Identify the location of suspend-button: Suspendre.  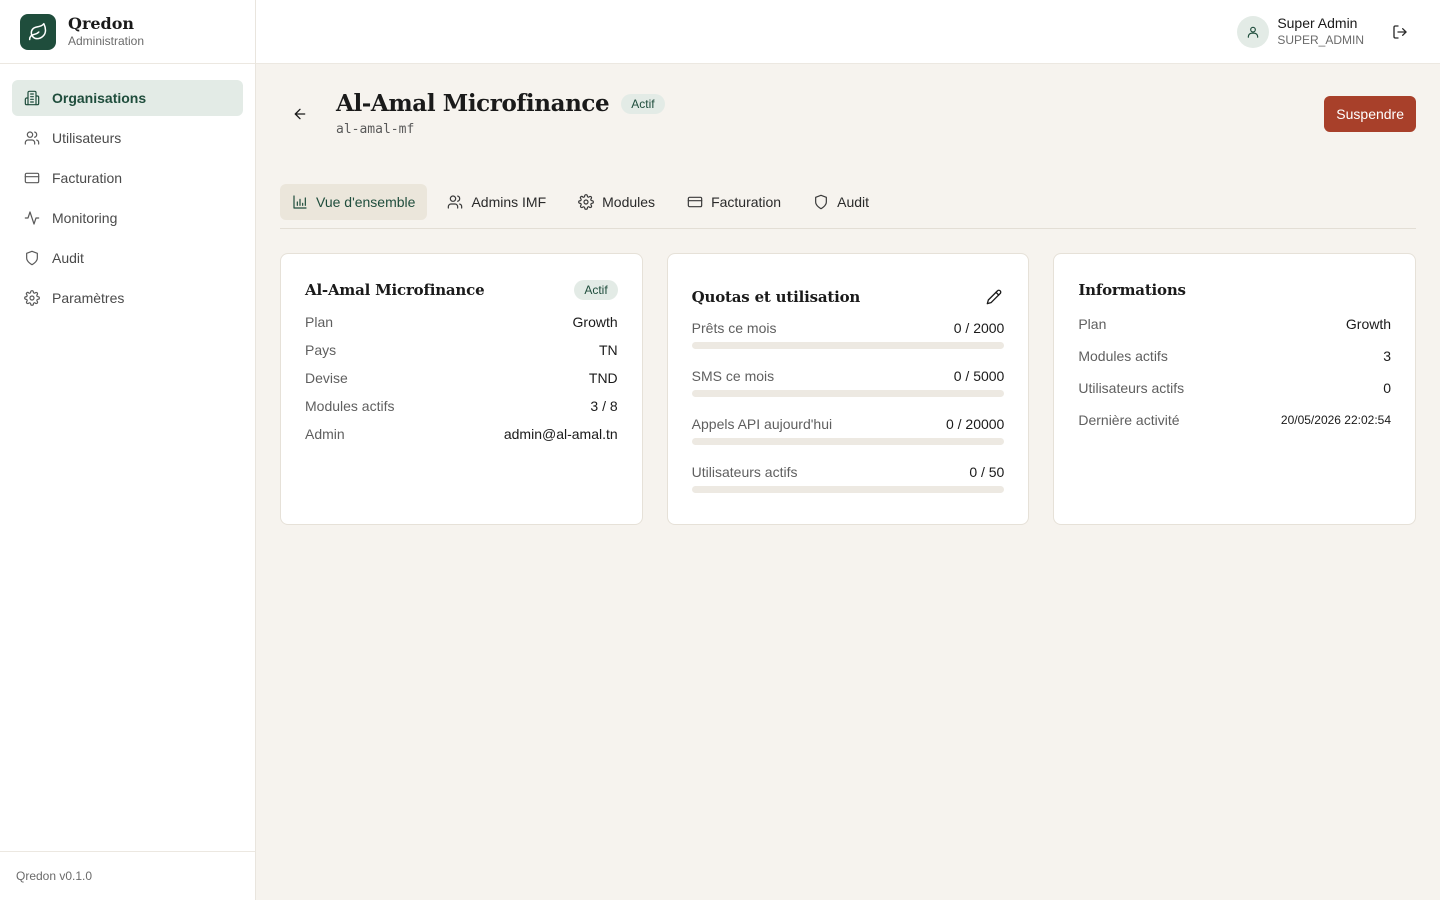
(1370, 114).